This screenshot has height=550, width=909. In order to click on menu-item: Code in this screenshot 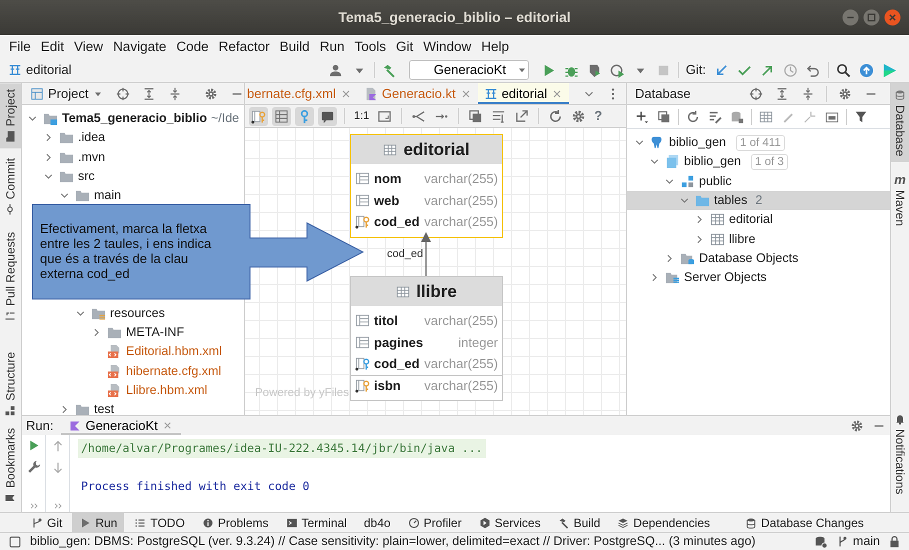, I will do `click(192, 46)`.